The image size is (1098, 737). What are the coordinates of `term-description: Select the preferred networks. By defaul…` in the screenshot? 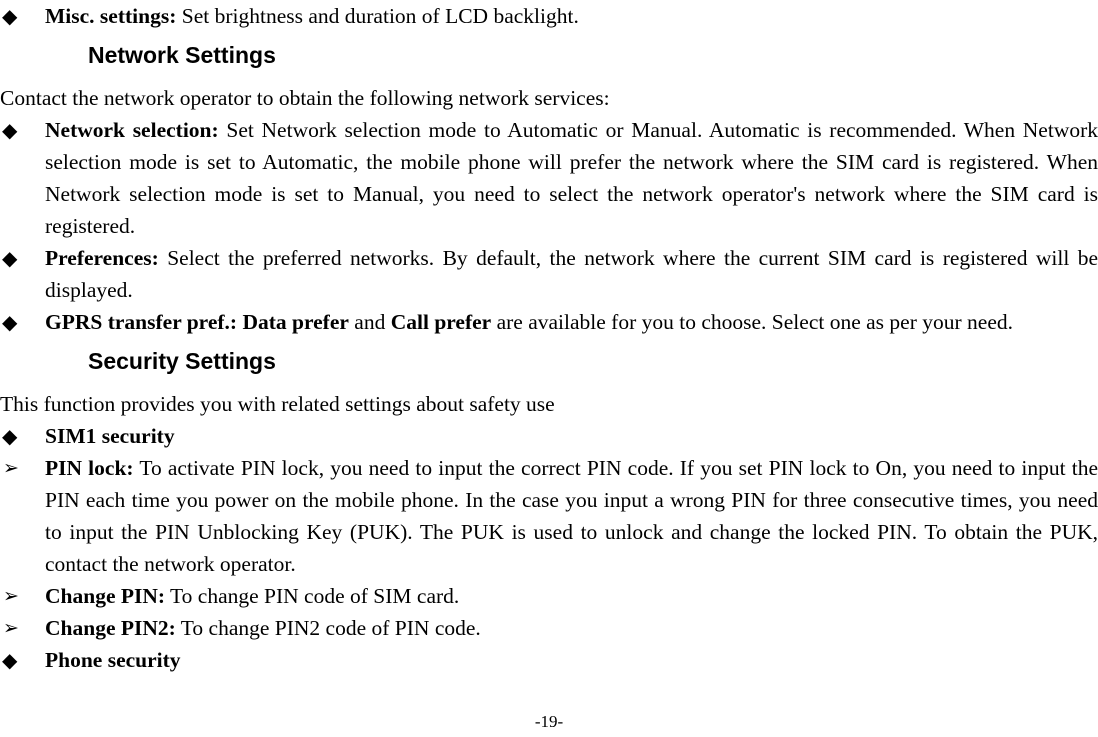 It's located at (571, 274).